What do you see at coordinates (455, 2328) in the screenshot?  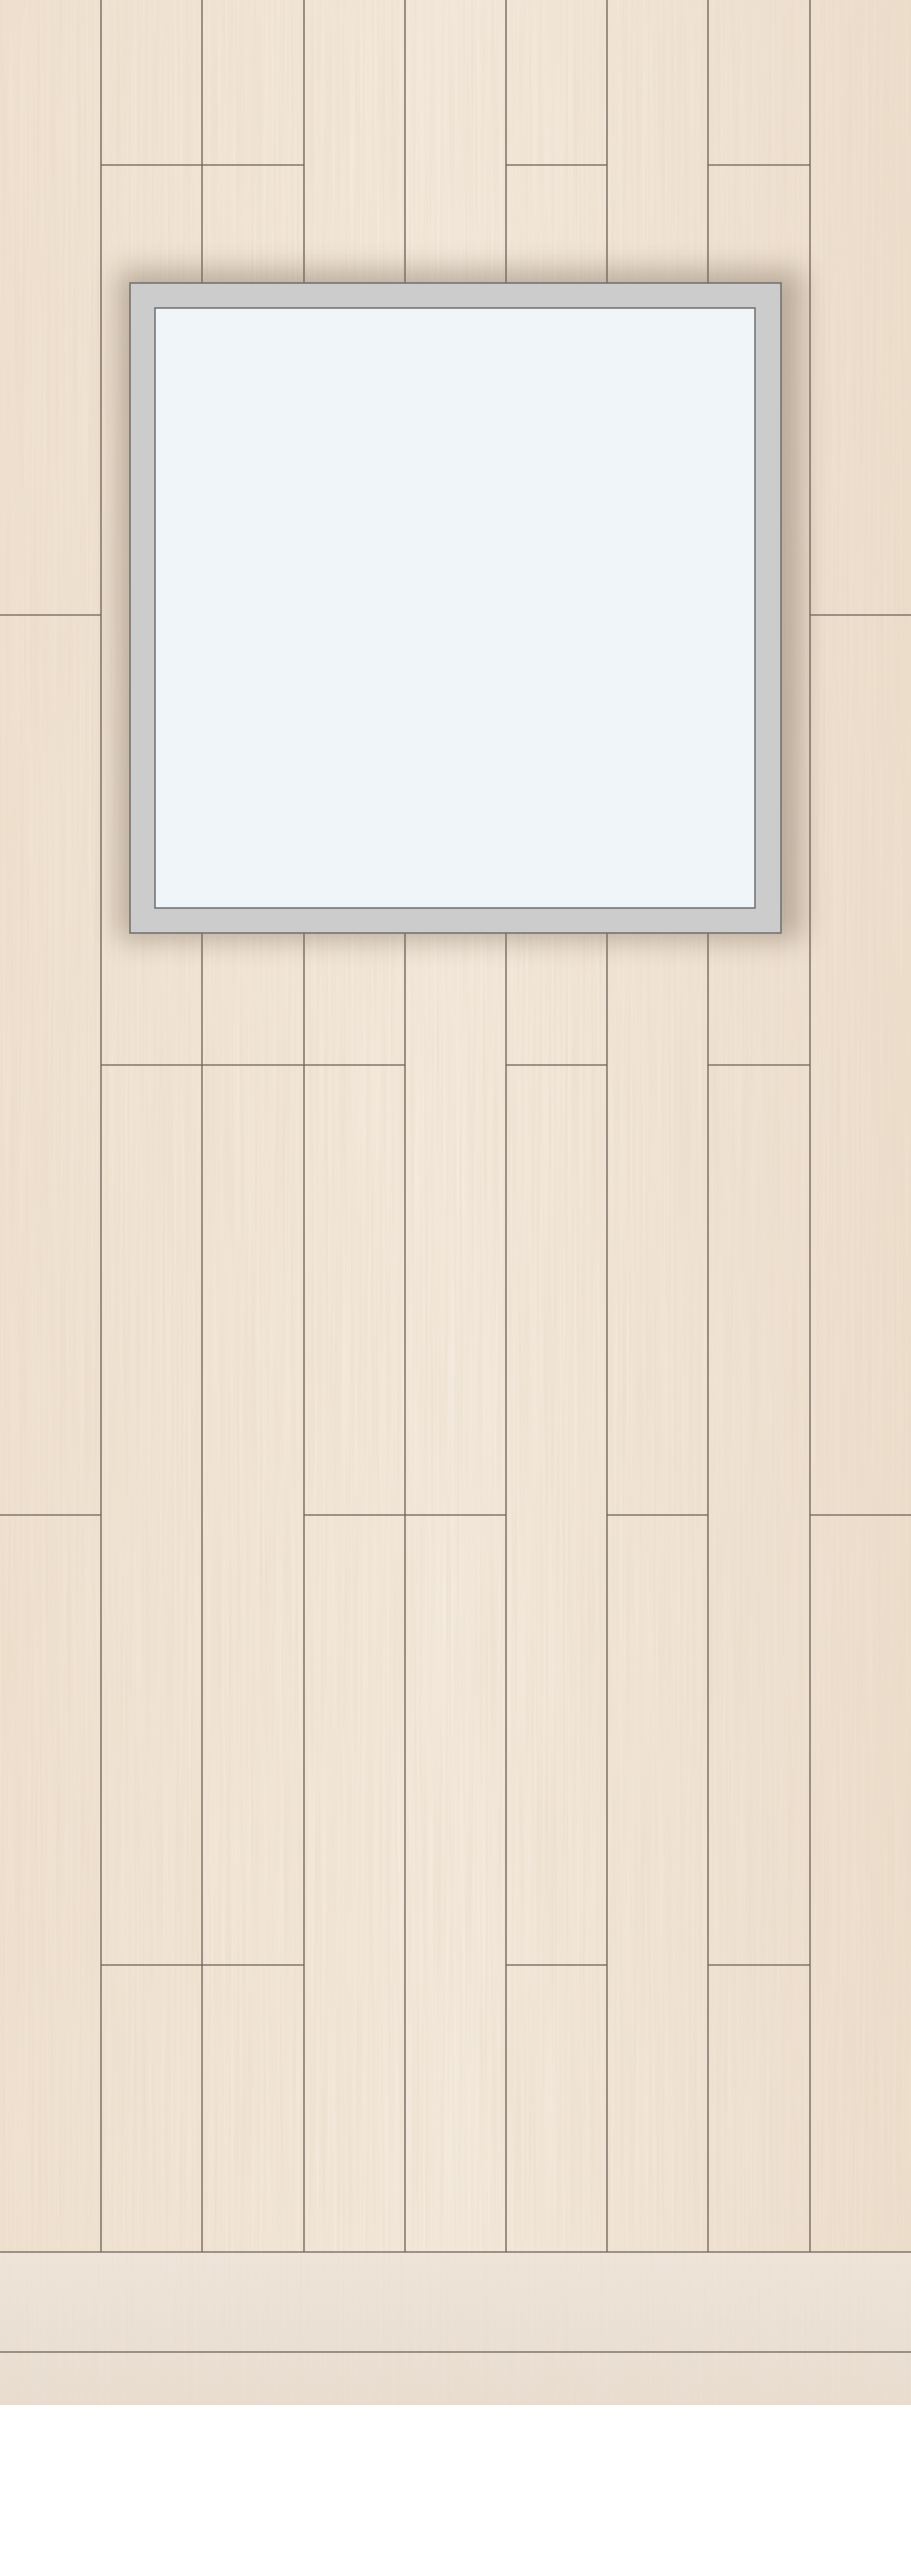 I see `kickplate-texture` at bounding box center [455, 2328].